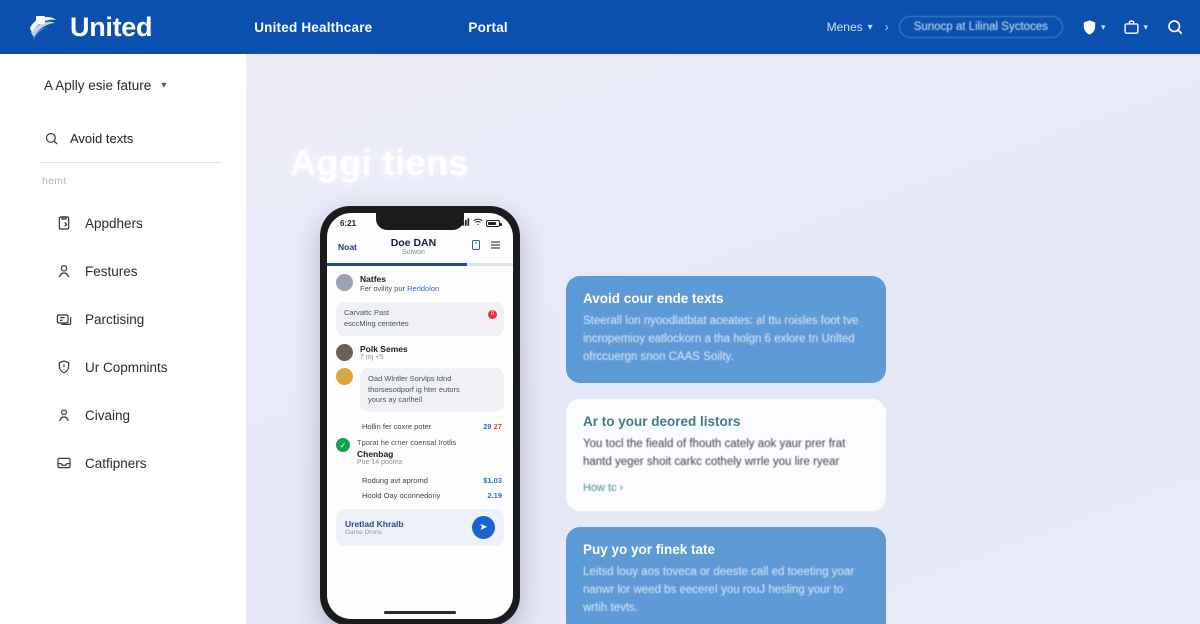 This screenshot has height=624, width=1200. What do you see at coordinates (116, 463) in the screenshot?
I see `sidebar-item-label: Catfipners` at bounding box center [116, 463].